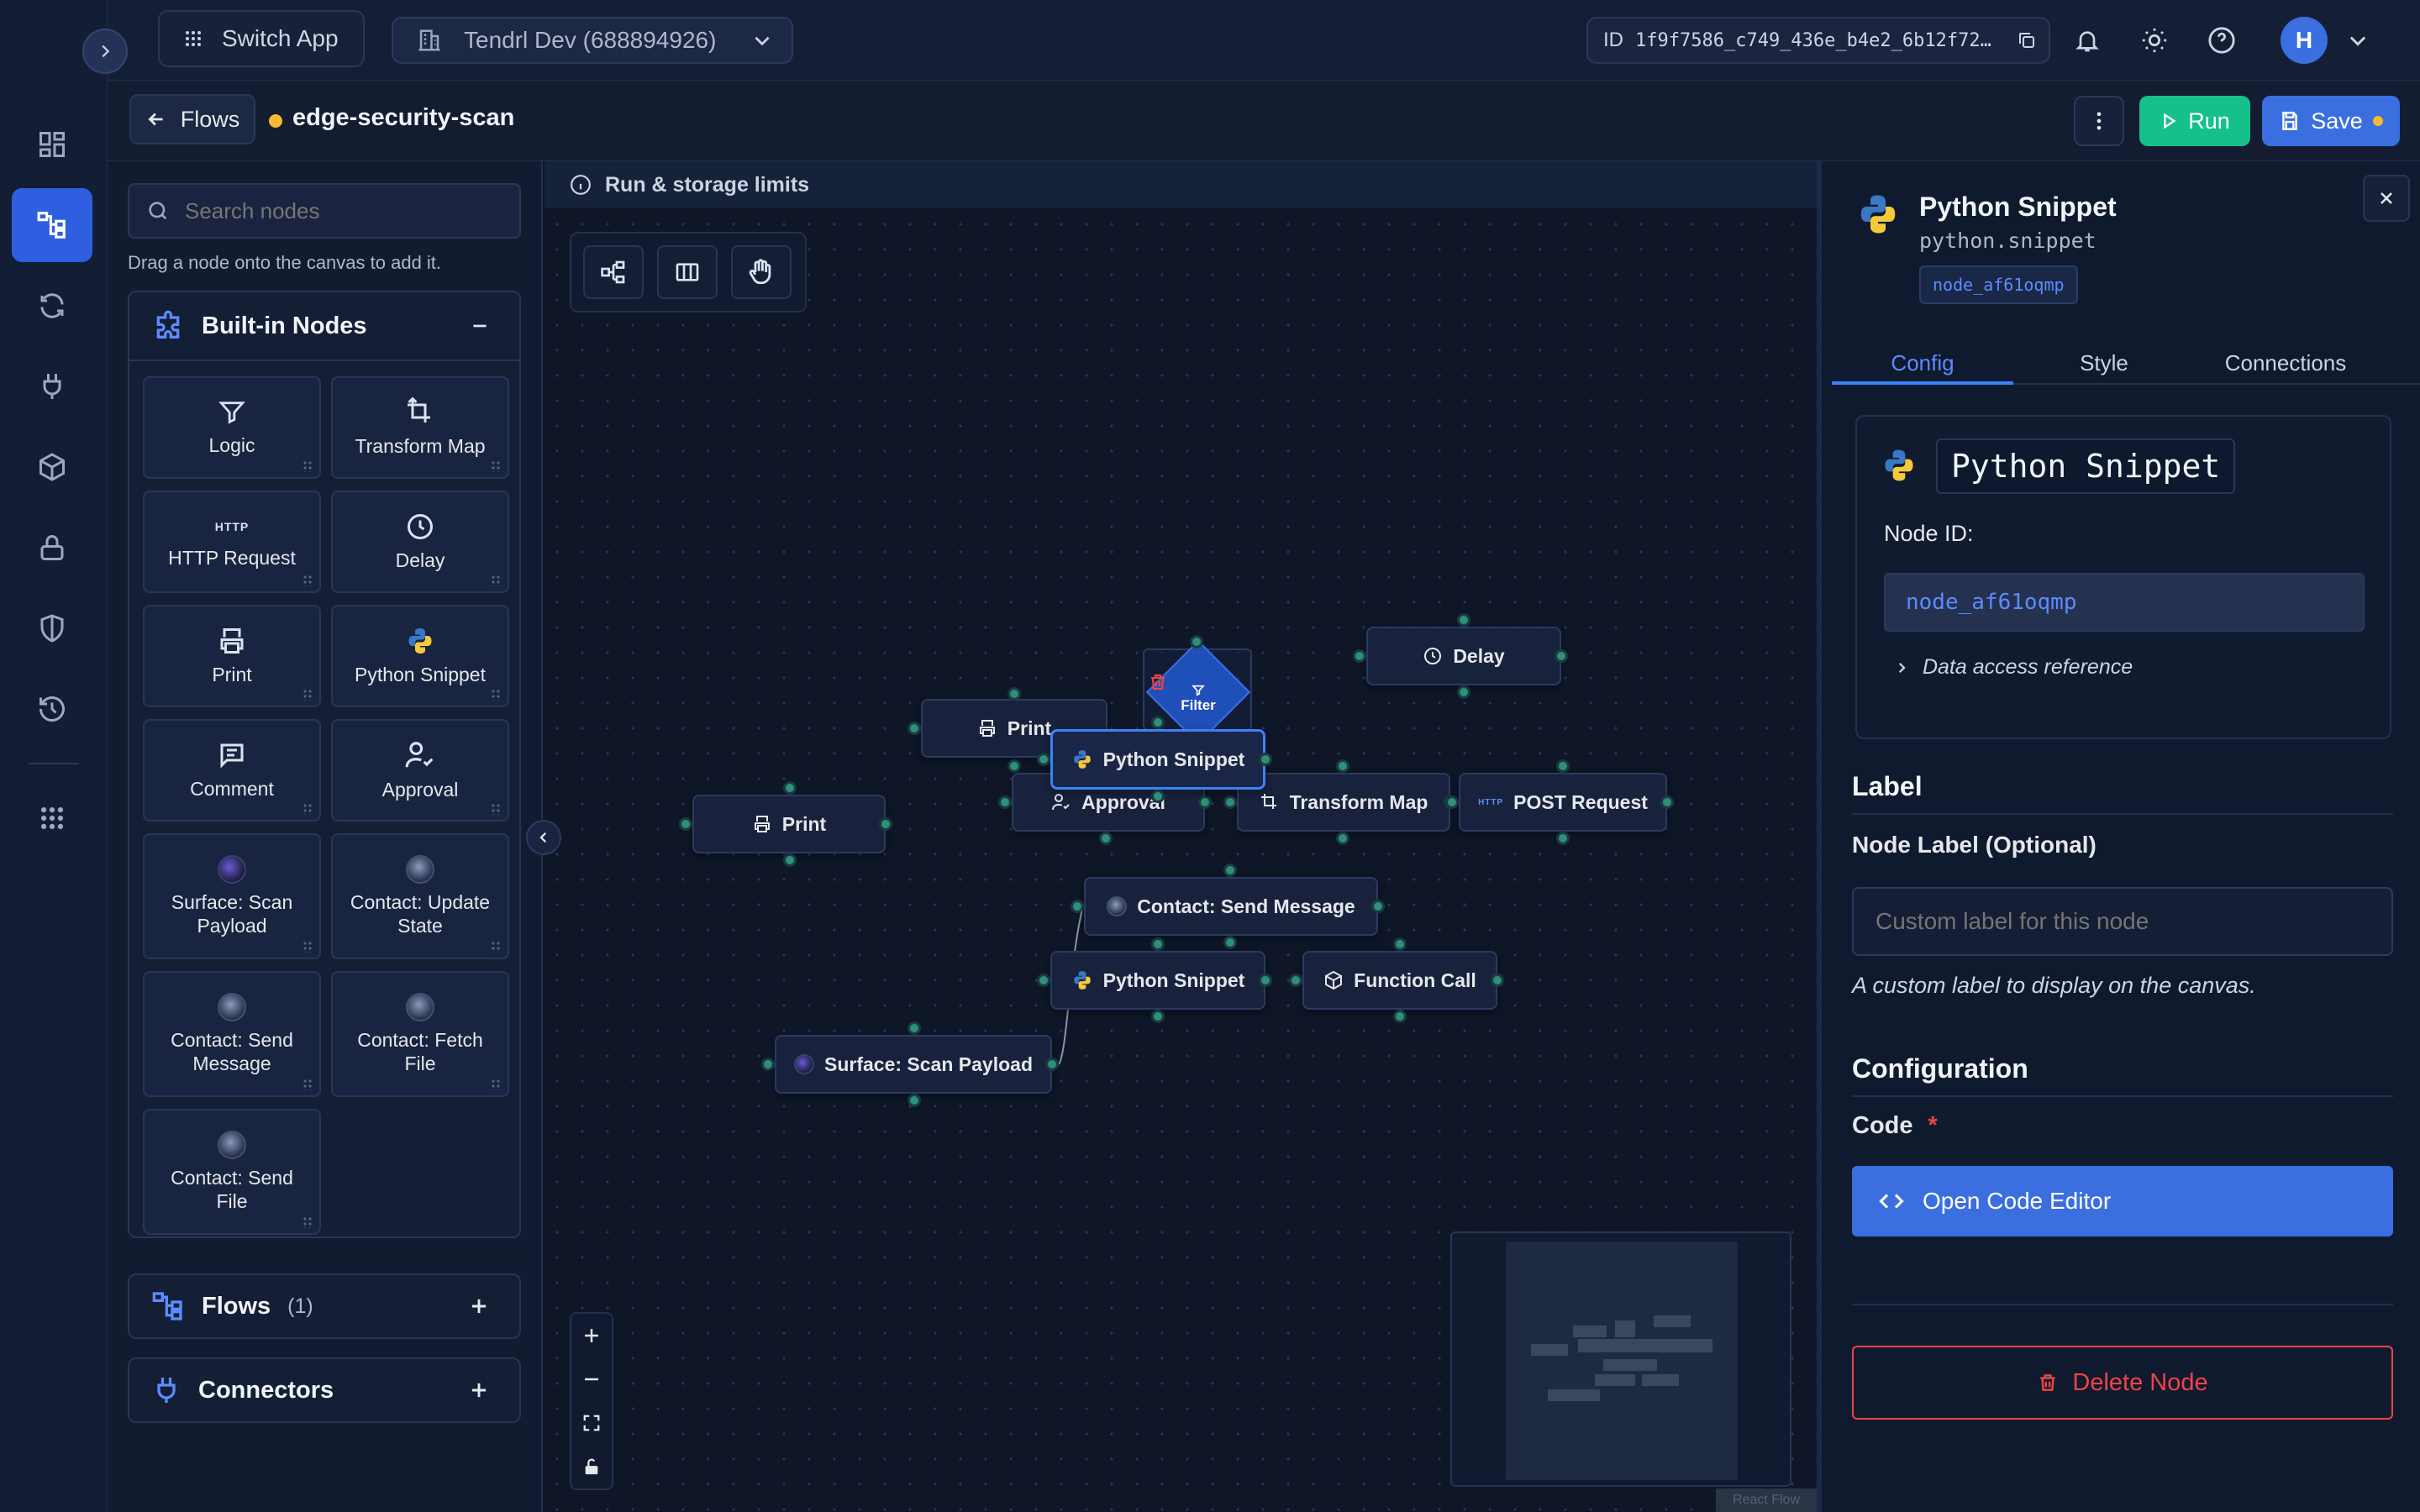 The image size is (2420, 1512). I want to click on tab-style: Style, so click(2104, 363).